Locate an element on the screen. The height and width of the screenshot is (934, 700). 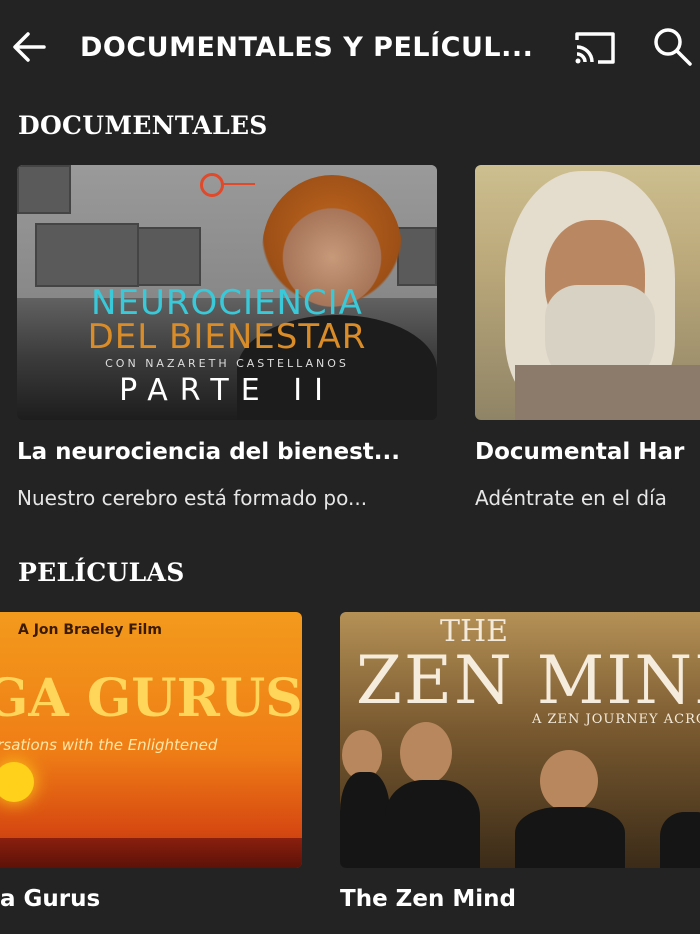
card-title: Documental Har is located at coordinates (587, 452).